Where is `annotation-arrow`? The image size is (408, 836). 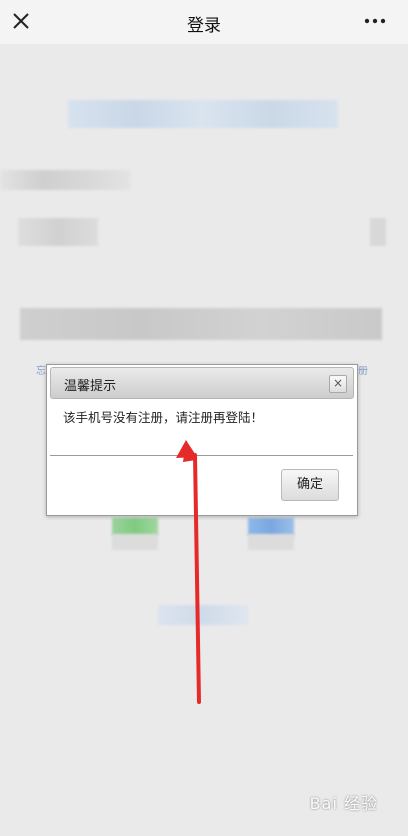 annotation-arrow is located at coordinates (188, 572).